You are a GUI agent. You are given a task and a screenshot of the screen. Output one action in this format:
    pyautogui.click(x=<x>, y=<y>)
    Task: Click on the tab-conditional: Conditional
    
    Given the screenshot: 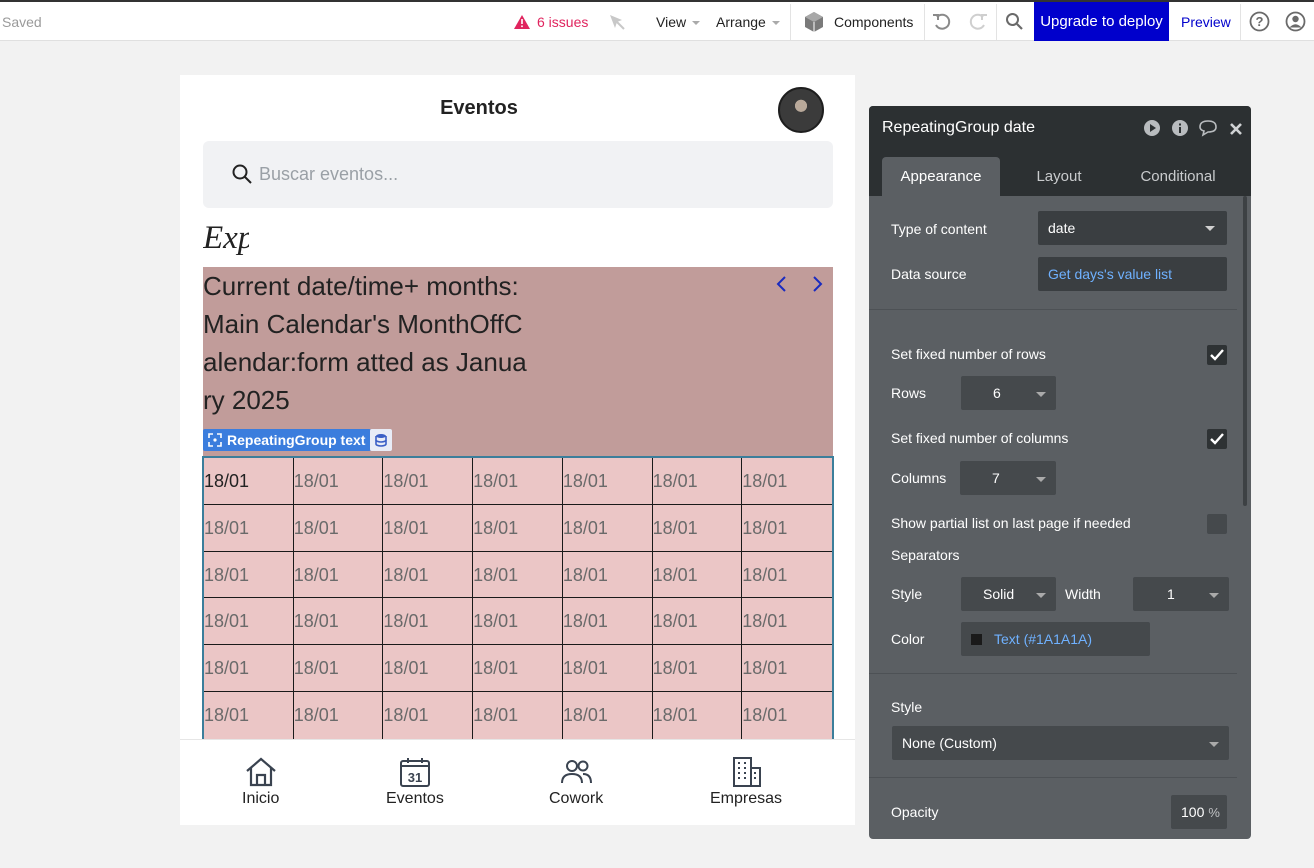 What is the action you would take?
    pyautogui.click(x=1178, y=176)
    